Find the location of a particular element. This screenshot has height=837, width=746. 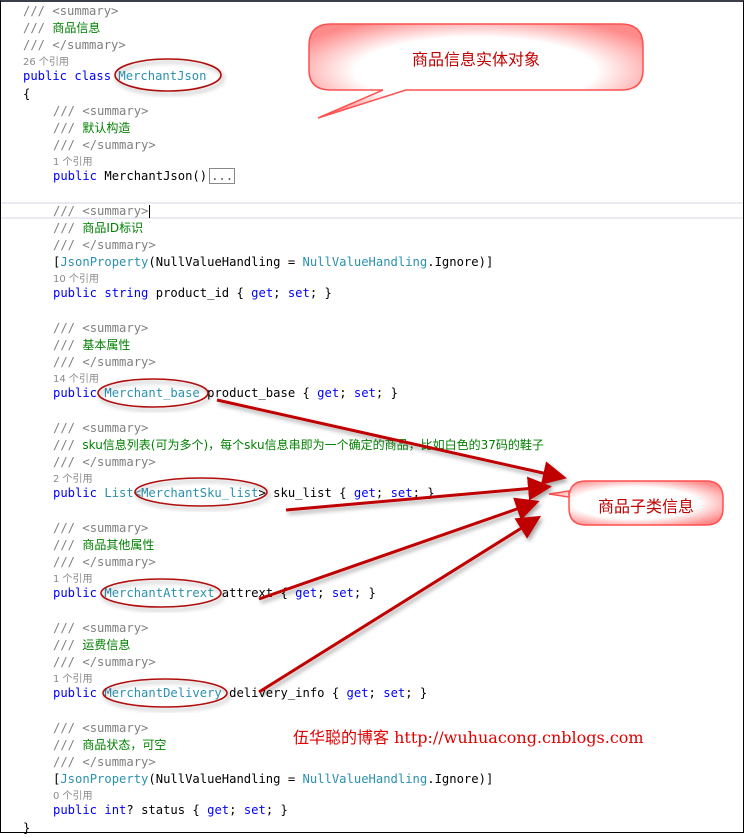

doc-comment-text-line: /// 商品信息 is located at coordinates (50, 28).